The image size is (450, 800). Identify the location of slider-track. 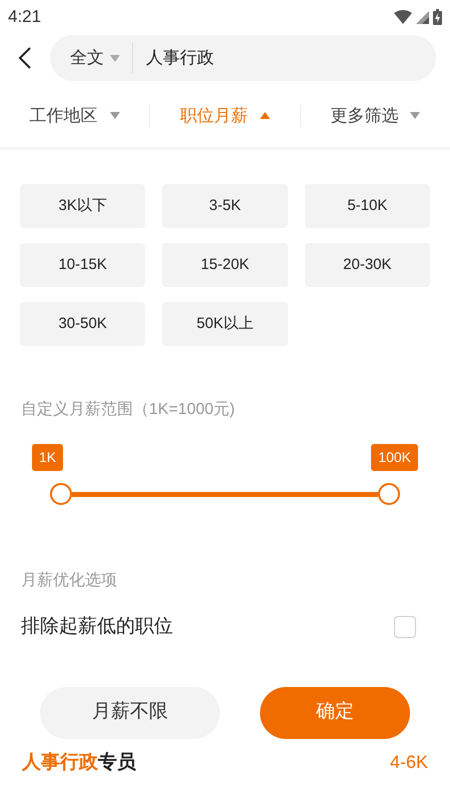
(225, 494).